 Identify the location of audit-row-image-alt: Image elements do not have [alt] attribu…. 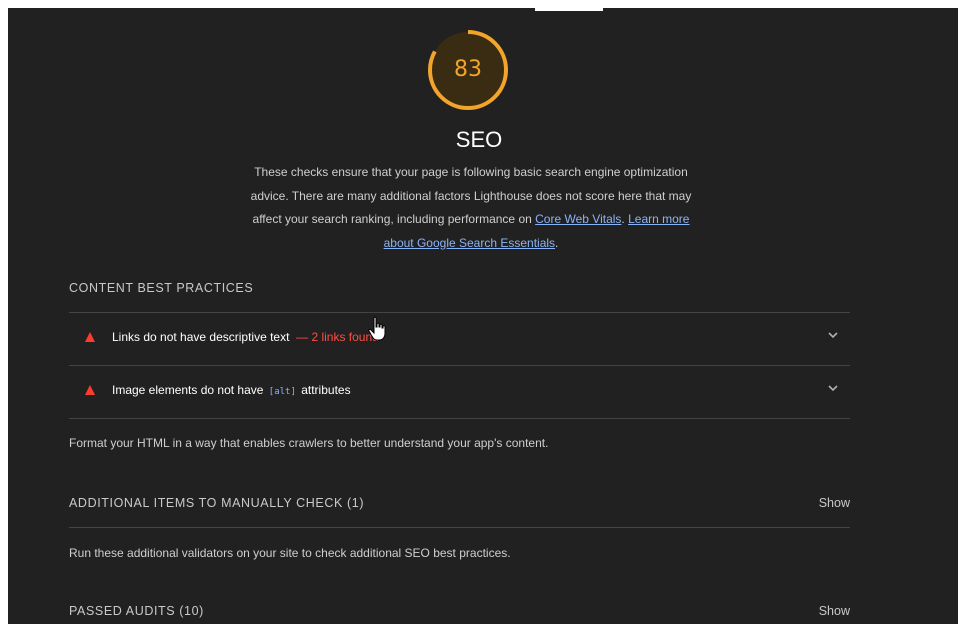
(459, 392).